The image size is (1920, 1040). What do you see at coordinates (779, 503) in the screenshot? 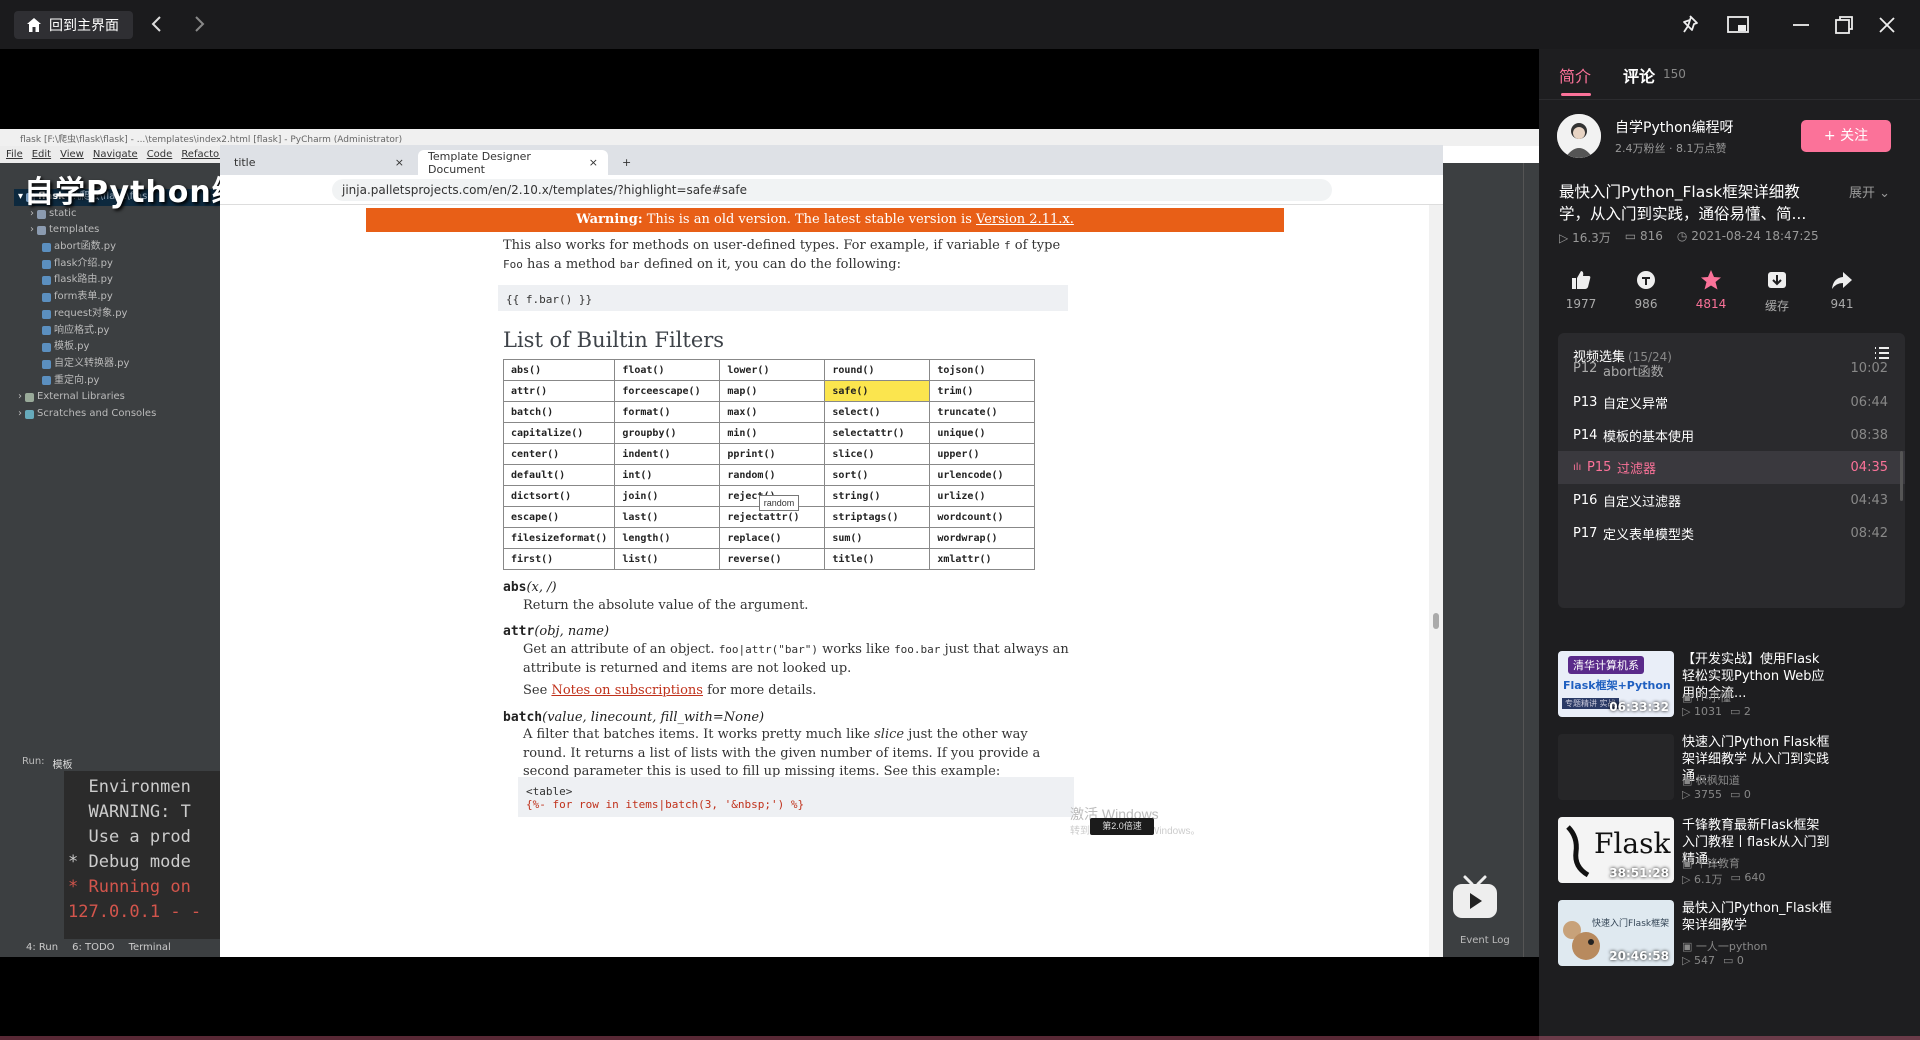
I see `tooltip: random` at bounding box center [779, 503].